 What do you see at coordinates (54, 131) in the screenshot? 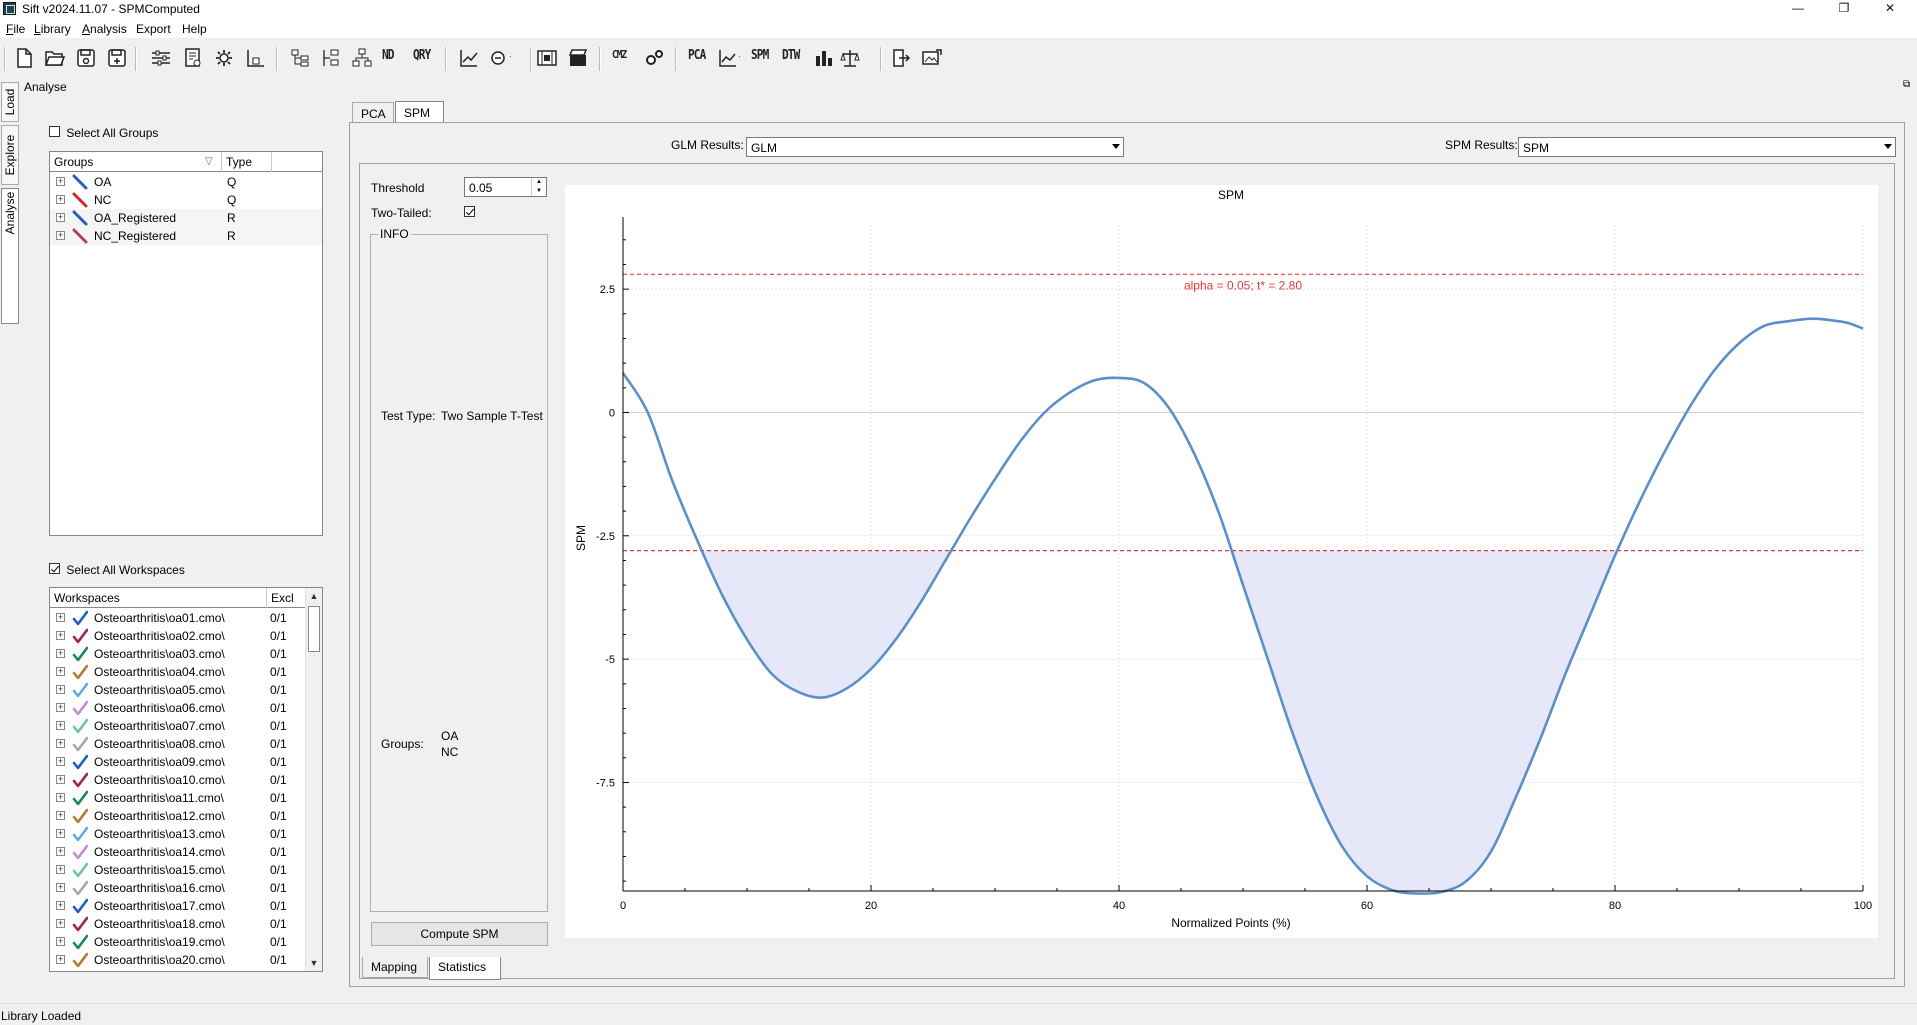
I see `select-all-groups-checkbox` at bounding box center [54, 131].